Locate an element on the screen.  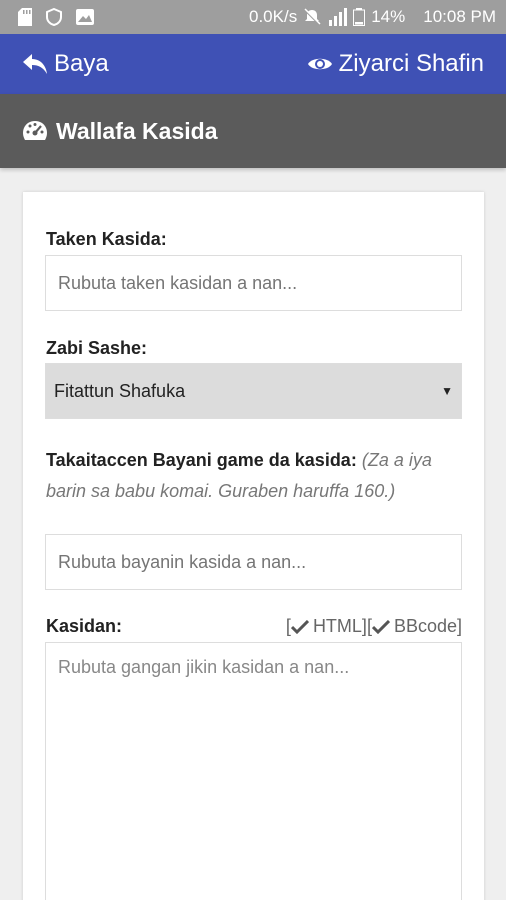
preview-button: Ziyarci Shafin is located at coordinates (395, 64).